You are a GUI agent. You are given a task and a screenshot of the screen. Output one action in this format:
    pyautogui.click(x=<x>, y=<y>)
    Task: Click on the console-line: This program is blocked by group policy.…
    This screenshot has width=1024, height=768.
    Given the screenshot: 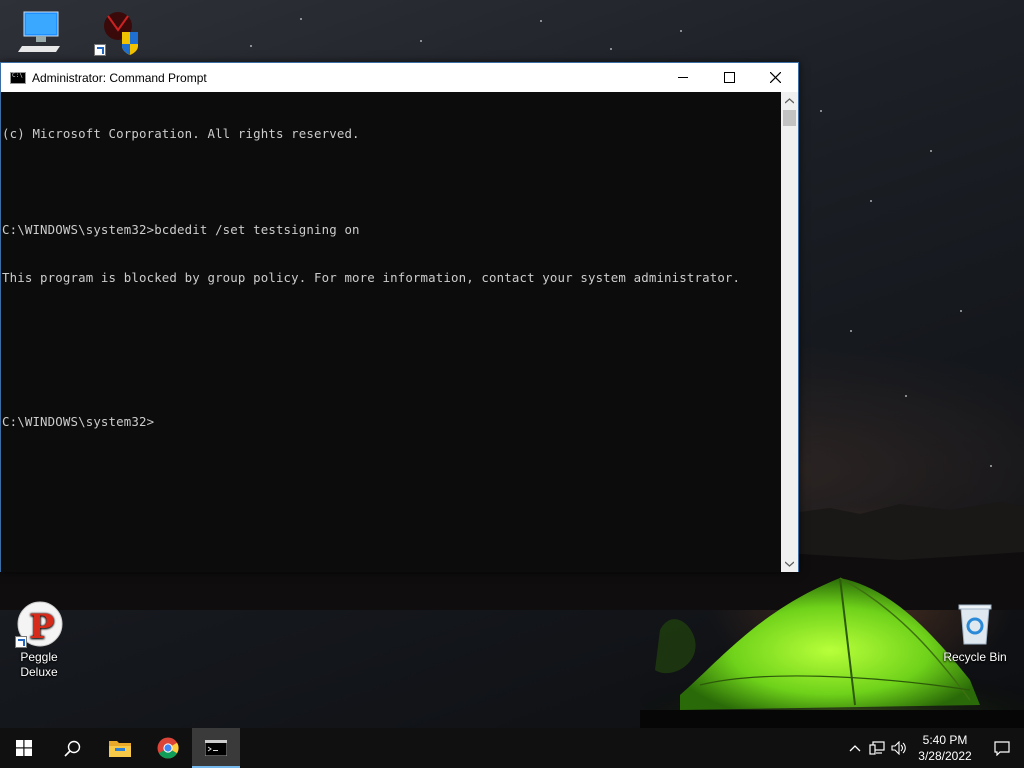 What is the action you would take?
    pyautogui.click(x=371, y=277)
    